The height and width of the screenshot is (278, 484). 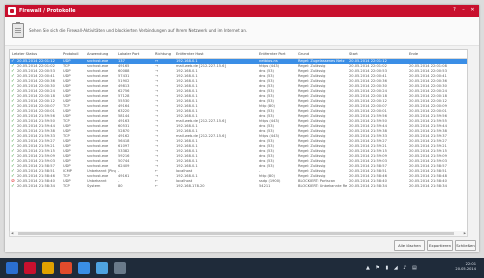 What do you see at coordinates (242, 11) in the screenshot?
I see `title-bar: Firewall / Protokolle ? – ✕` at bounding box center [242, 11].